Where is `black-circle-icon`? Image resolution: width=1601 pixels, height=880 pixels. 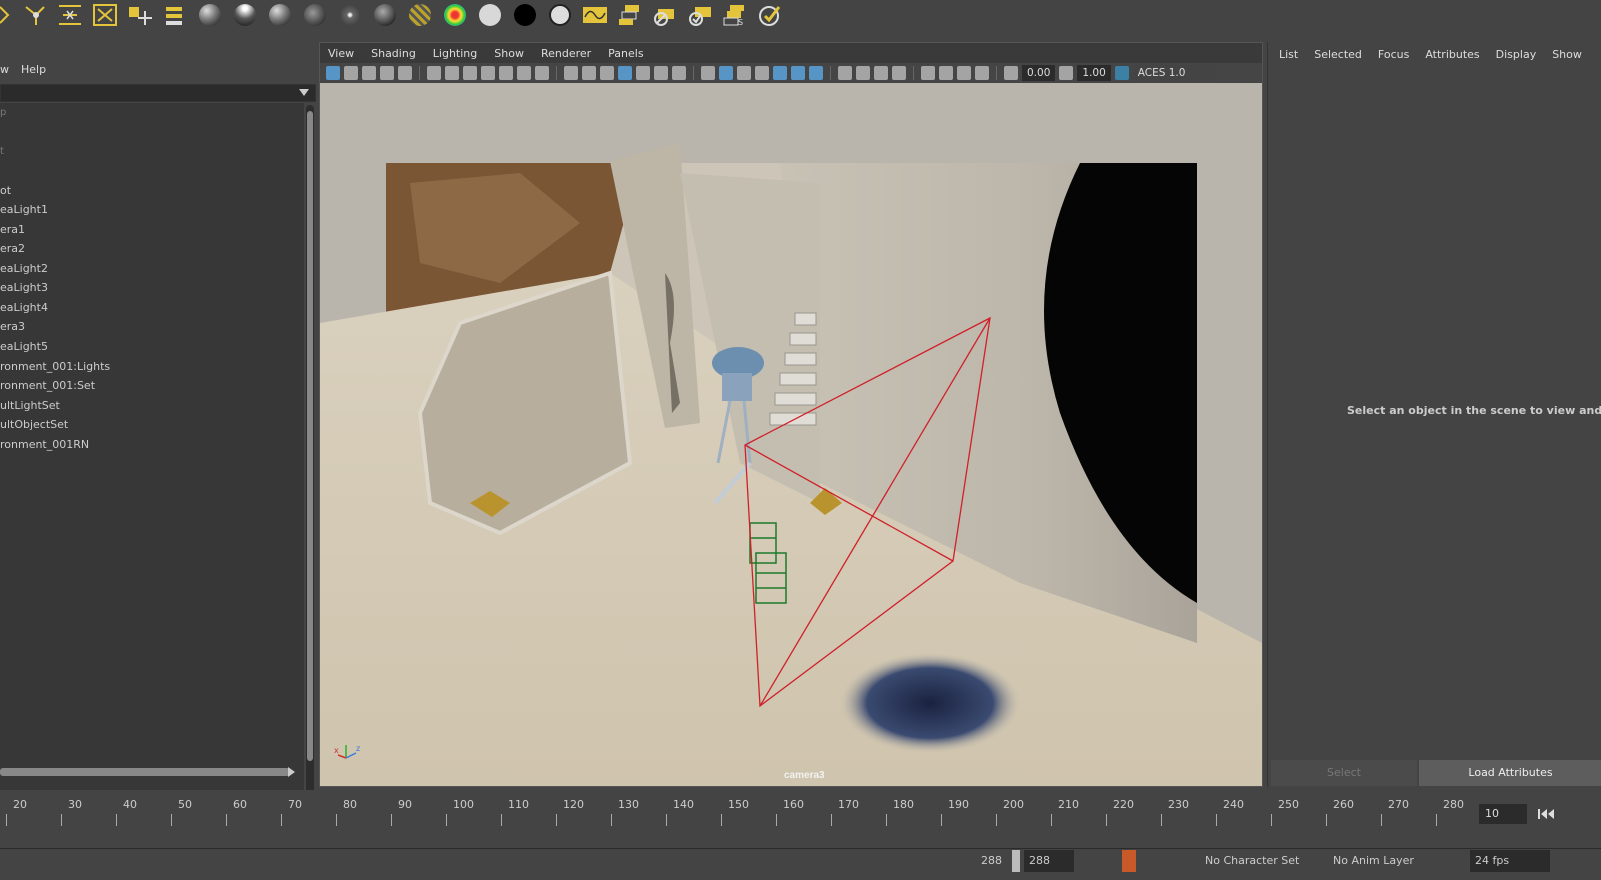 black-circle-icon is located at coordinates (525, 15).